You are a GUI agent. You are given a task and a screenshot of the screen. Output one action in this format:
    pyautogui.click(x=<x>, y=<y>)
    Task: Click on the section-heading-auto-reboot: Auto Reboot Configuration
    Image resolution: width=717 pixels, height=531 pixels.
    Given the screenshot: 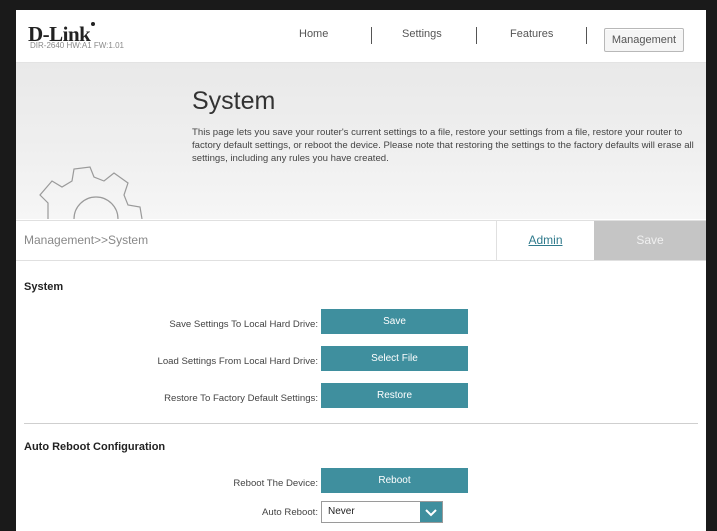 What is the action you would take?
    pyautogui.click(x=95, y=447)
    